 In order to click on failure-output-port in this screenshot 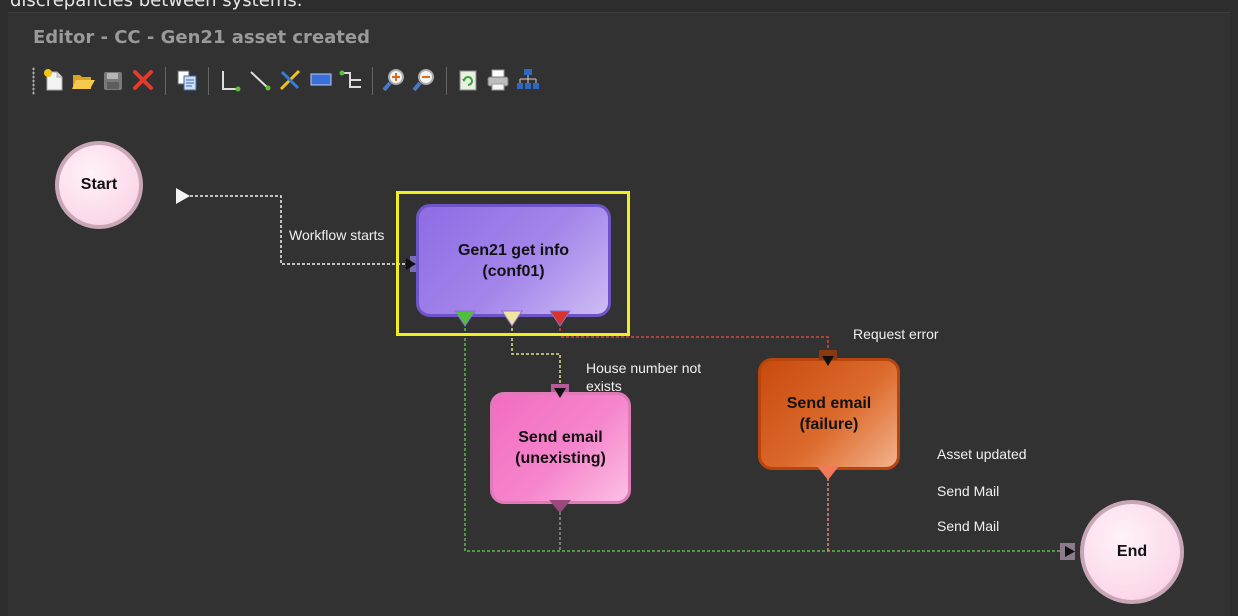, I will do `click(828, 473)`.